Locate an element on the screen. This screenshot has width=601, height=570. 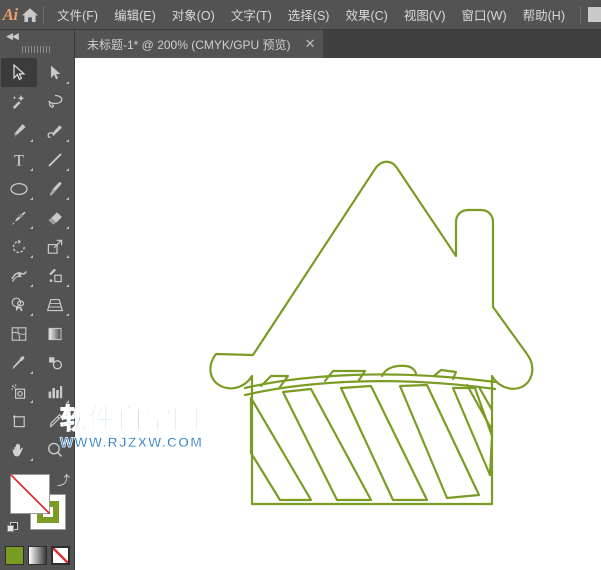
eraser-tool is located at coordinates (55, 217).